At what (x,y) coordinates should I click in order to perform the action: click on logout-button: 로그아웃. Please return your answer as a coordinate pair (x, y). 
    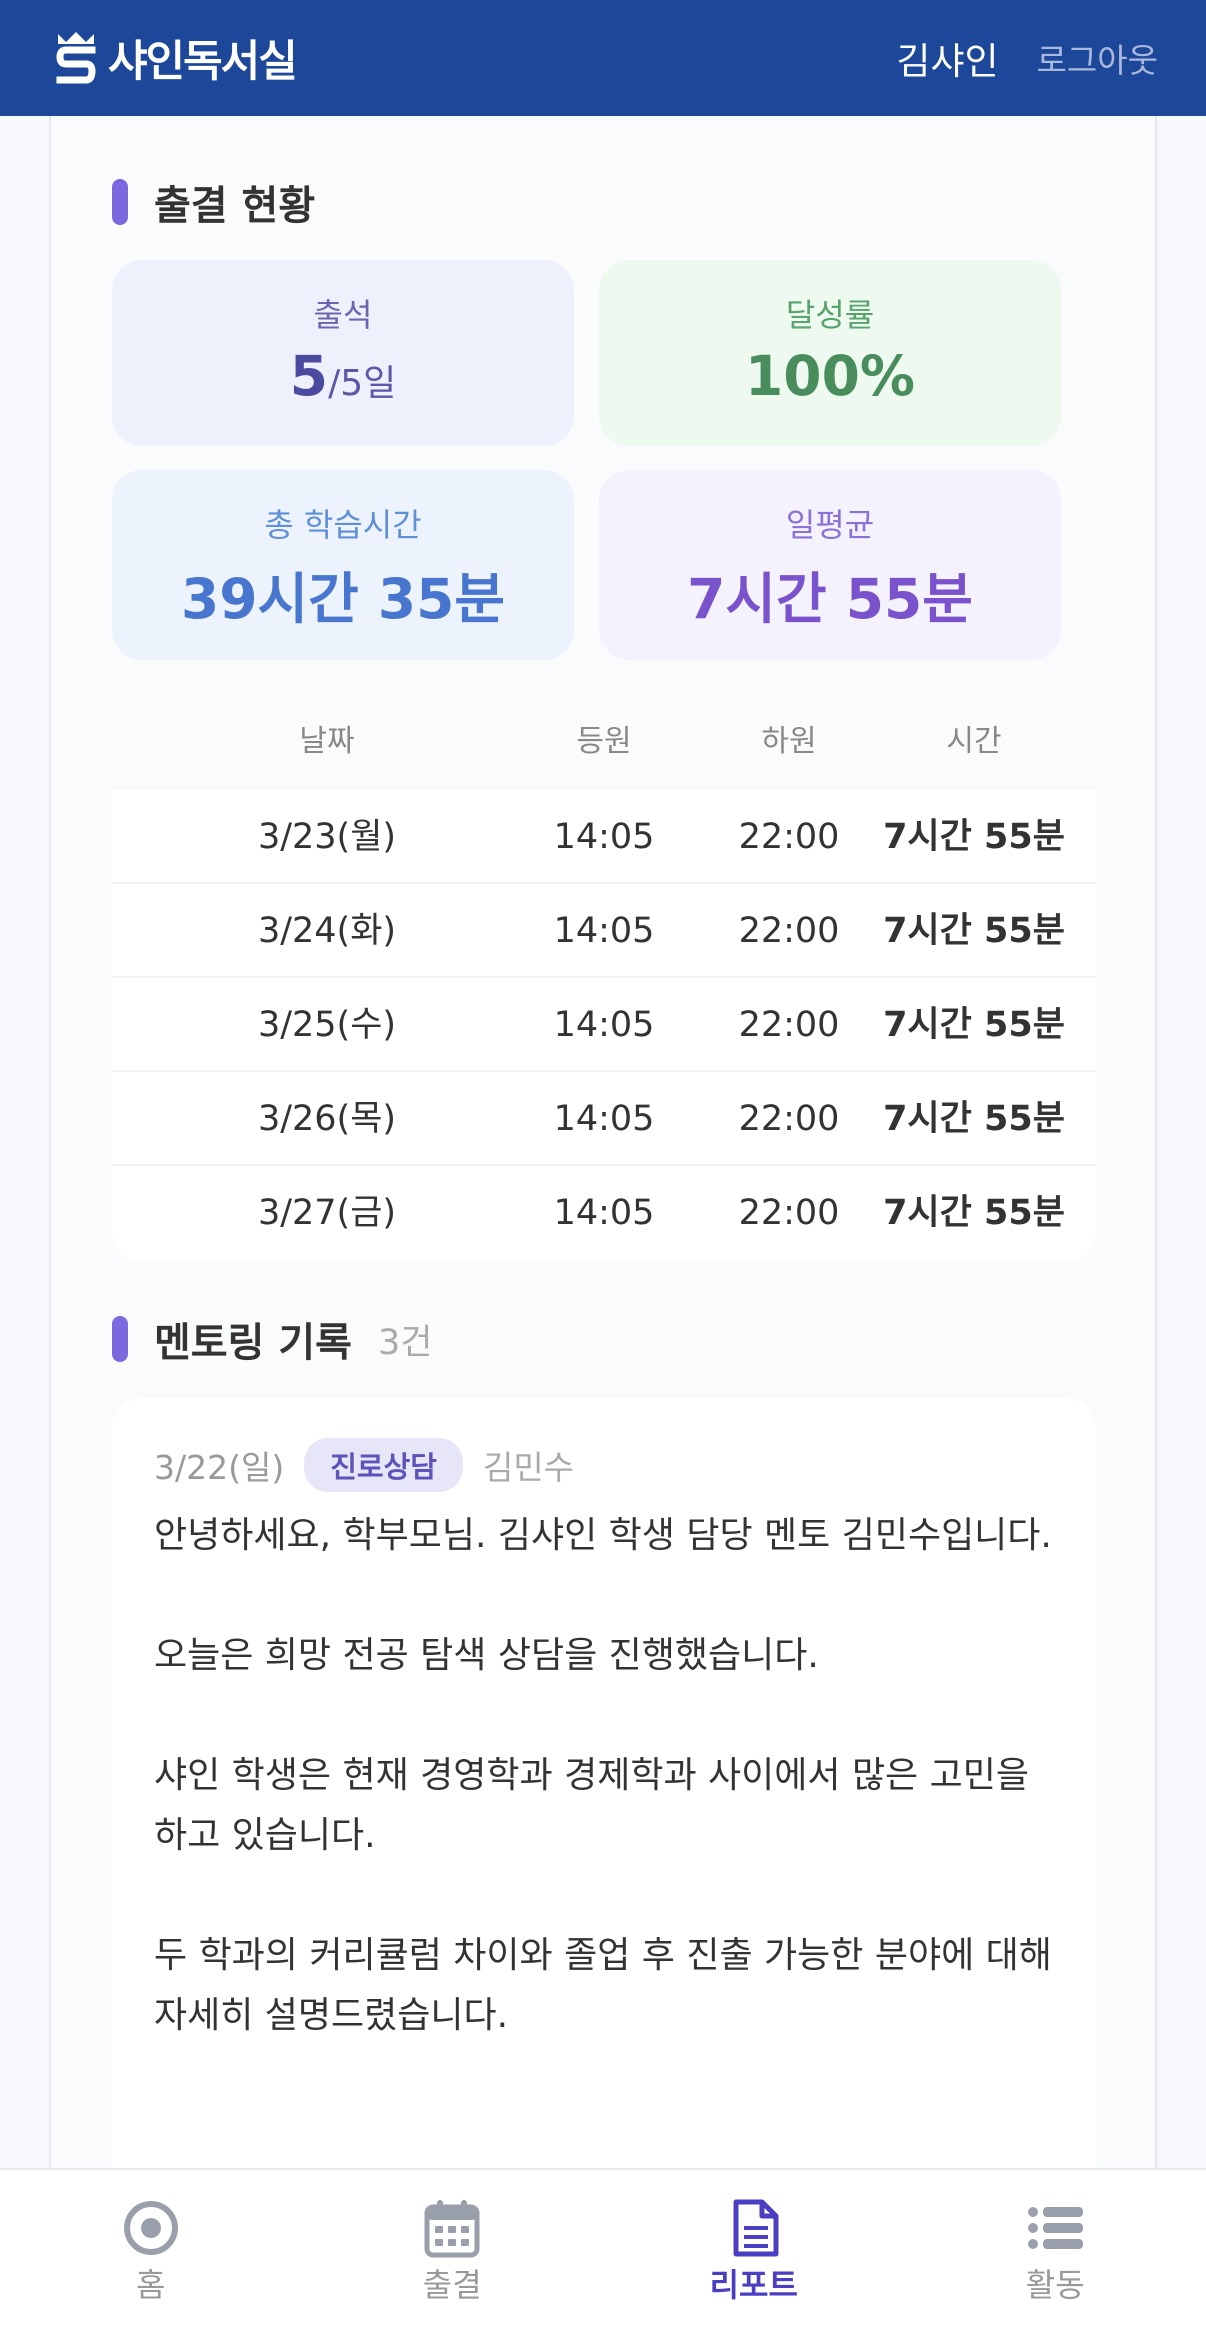
    Looking at the image, I should click on (1097, 58).